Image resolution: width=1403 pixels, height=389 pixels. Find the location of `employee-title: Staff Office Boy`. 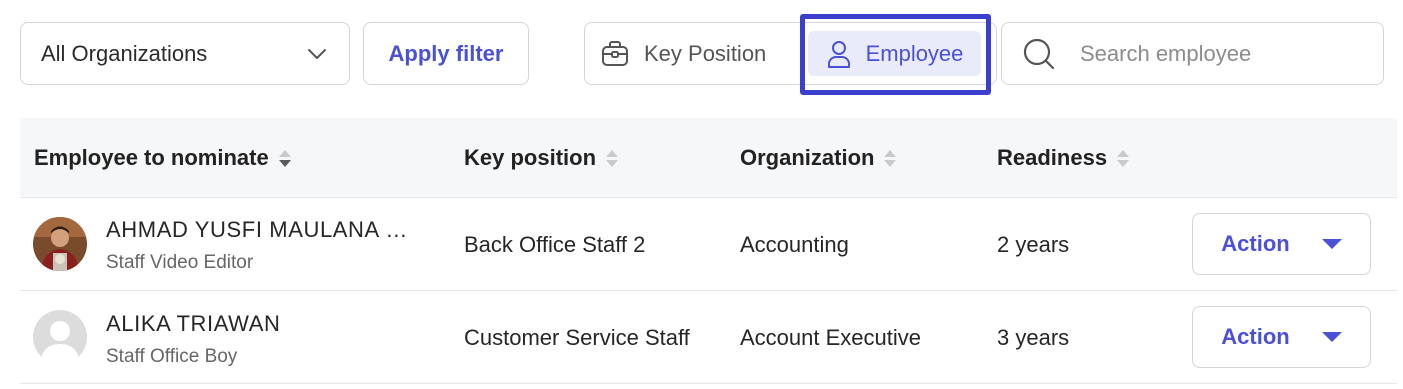

employee-title: Staff Office Boy is located at coordinates (172, 356).